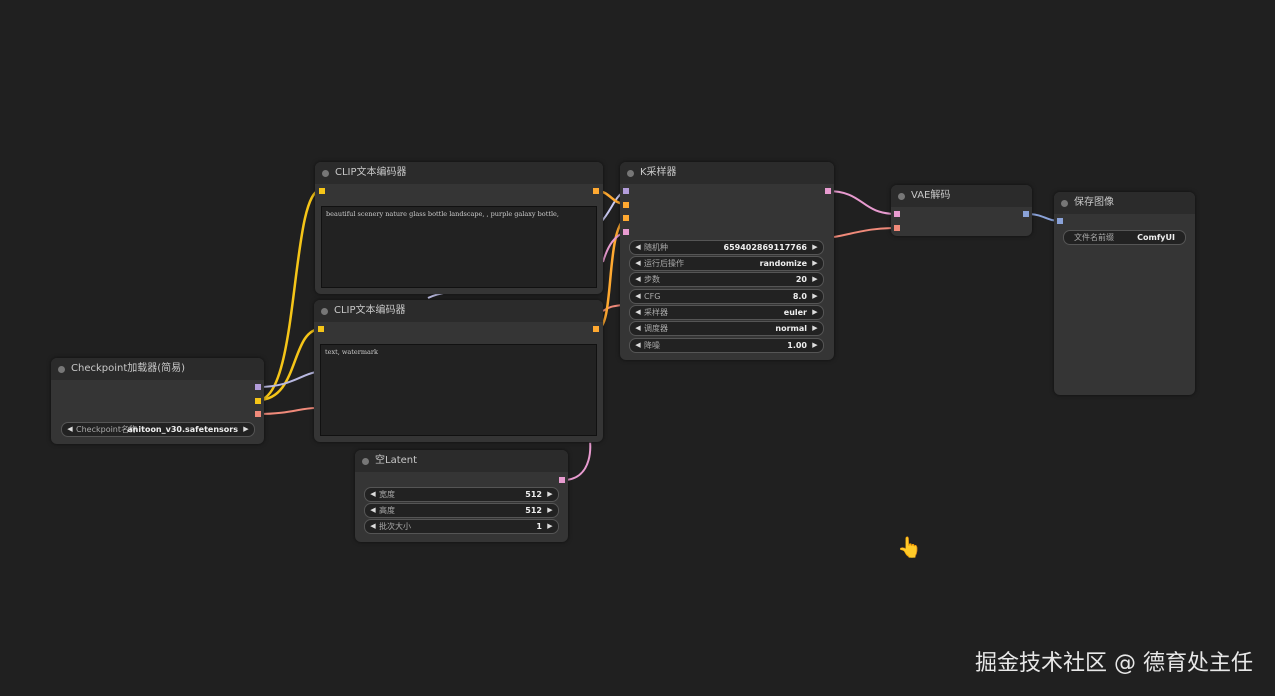  Describe the element at coordinates (652, 279) in the screenshot. I see `widget-label: 步数` at that location.